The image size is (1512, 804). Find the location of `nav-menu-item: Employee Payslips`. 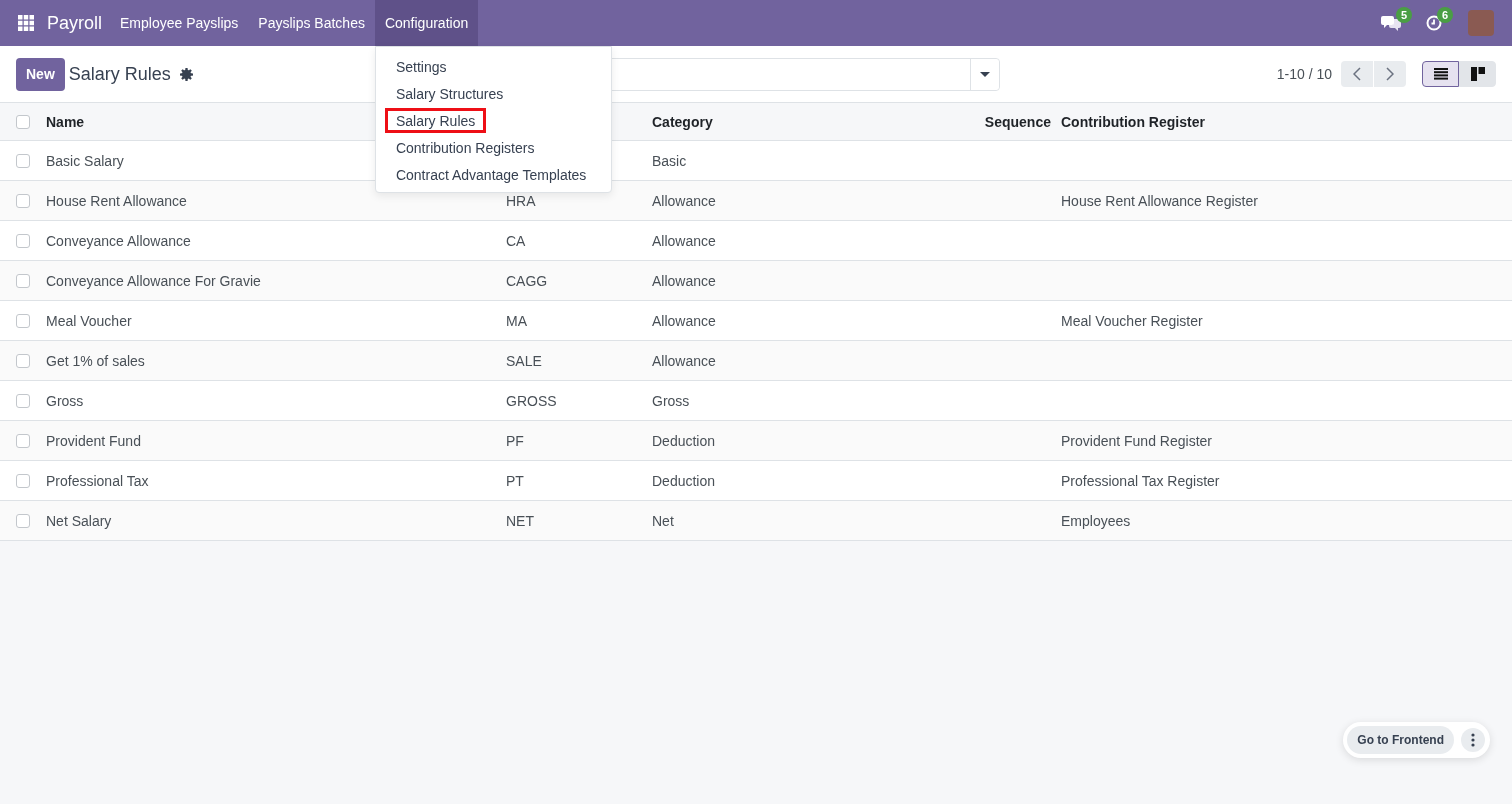

nav-menu-item: Employee Payslips is located at coordinates (179, 23).